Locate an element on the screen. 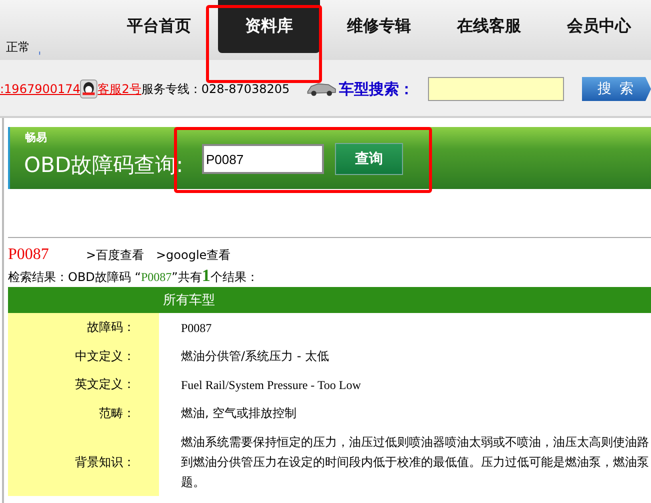  nav-tab: 维修专辑 is located at coordinates (379, 26).